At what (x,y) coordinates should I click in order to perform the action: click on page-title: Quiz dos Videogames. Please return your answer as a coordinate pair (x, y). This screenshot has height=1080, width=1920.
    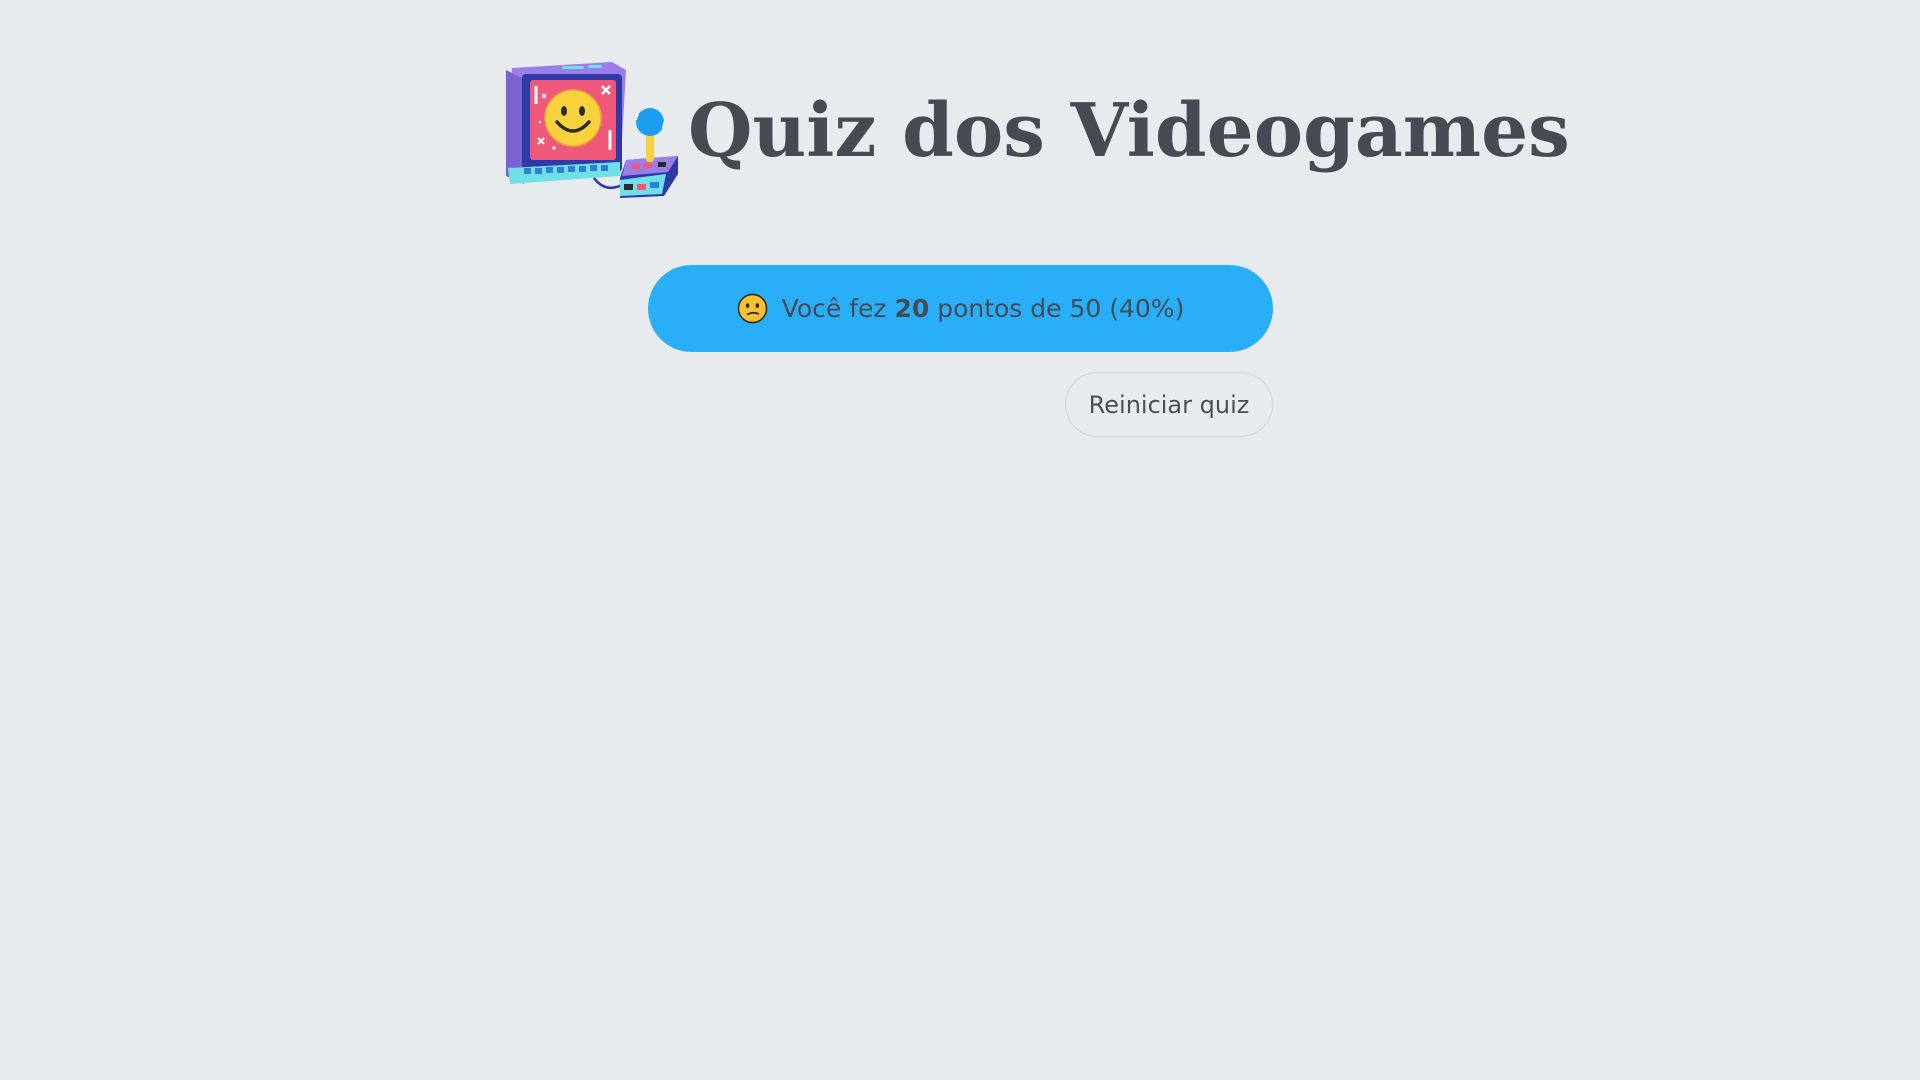
    Looking at the image, I should click on (1129, 130).